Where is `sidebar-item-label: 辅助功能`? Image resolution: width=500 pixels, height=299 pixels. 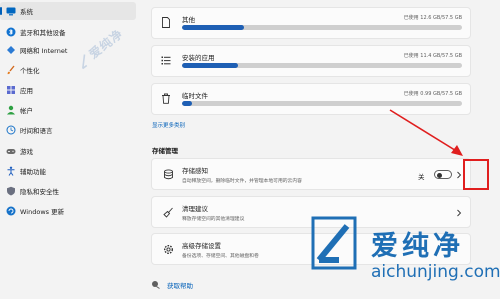
sidebar-item-label: 辅助功能 is located at coordinates (33, 172).